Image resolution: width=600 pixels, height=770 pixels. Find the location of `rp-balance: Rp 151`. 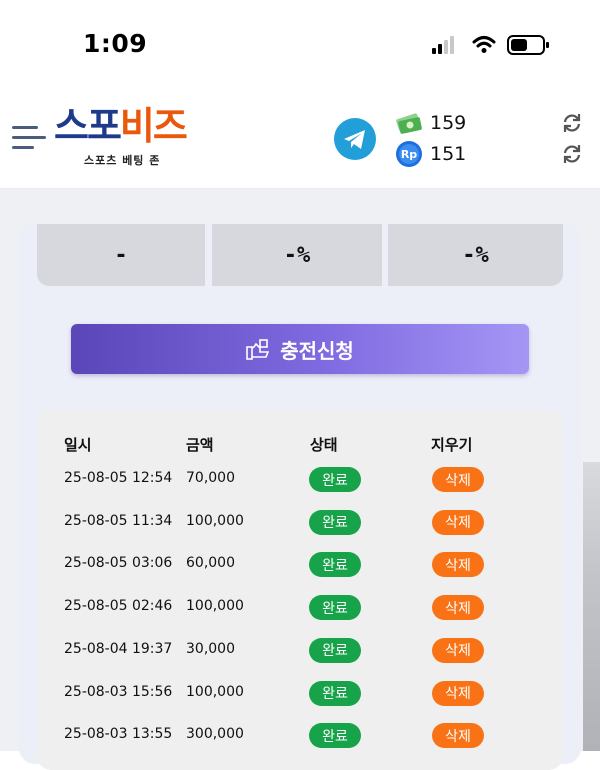

rp-balance: Rp 151 is located at coordinates (430, 154).